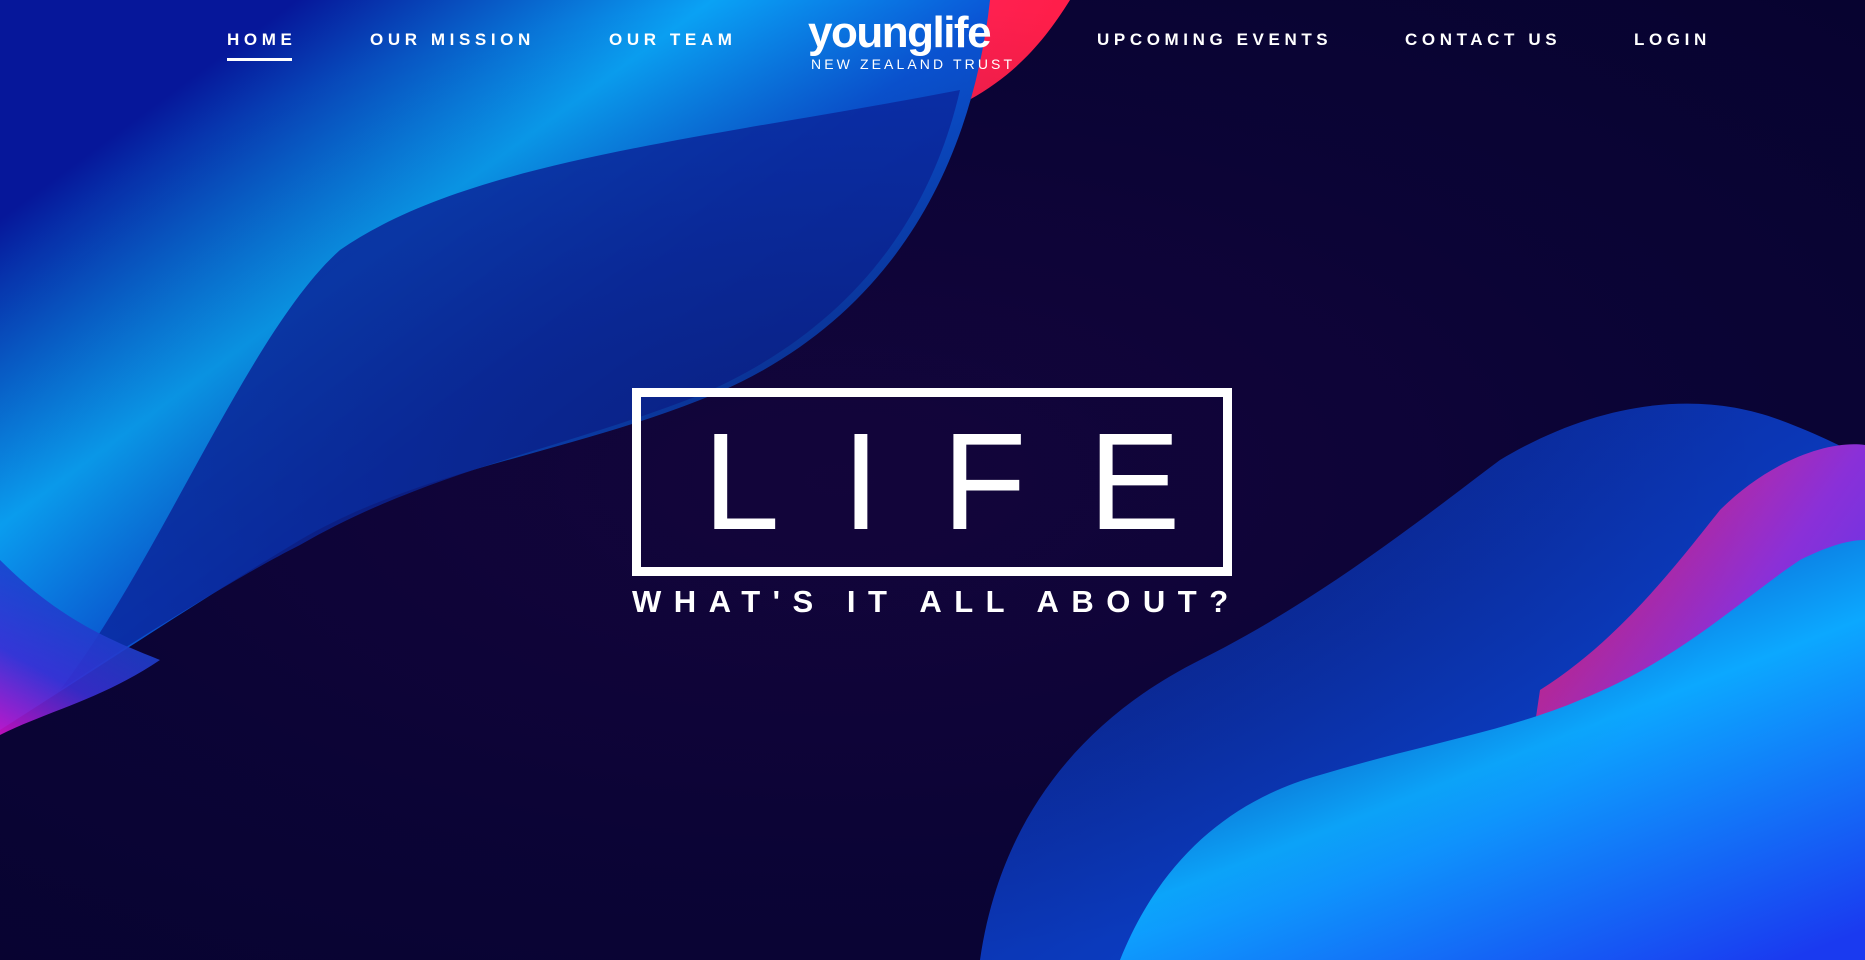  I want to click on nav-our-mission-link: OUR MISSION, so click(452, 40).